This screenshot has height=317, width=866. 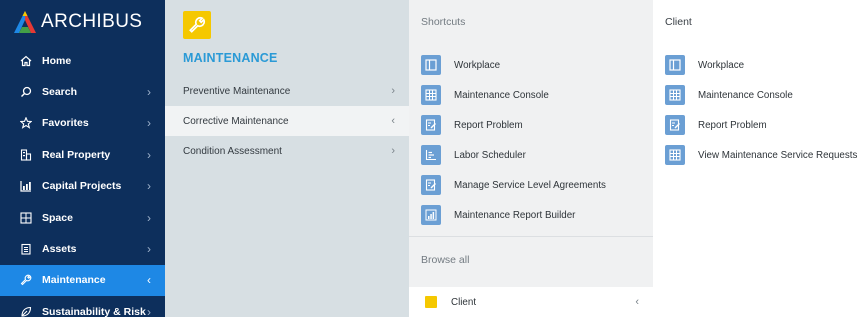 I want to click on client-link-workplace: Workplace, so click(x=761, y=65).